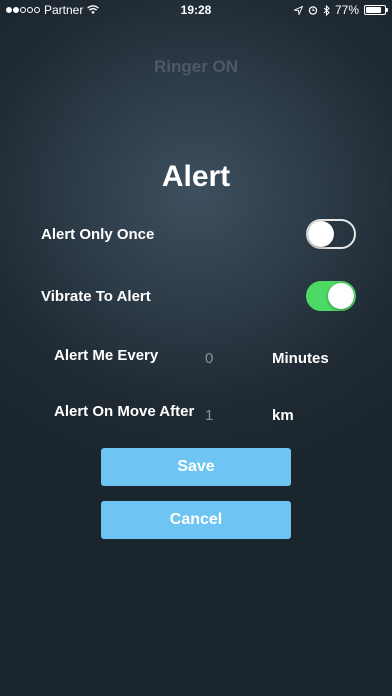  I want to click on vibrate-toggle, so click(331, 296).